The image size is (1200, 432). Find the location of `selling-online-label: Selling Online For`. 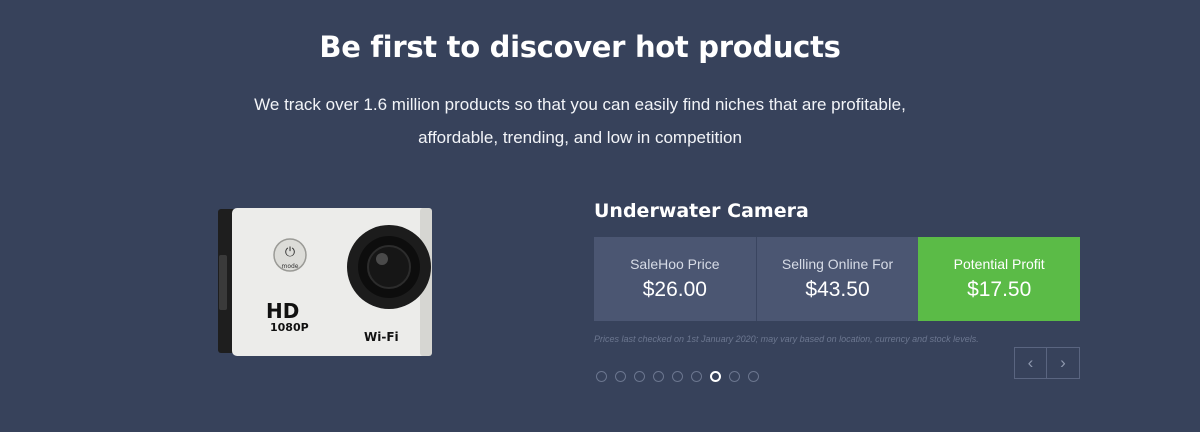

selling-online-label: Selling Online For is located at coordinates (837, 264).